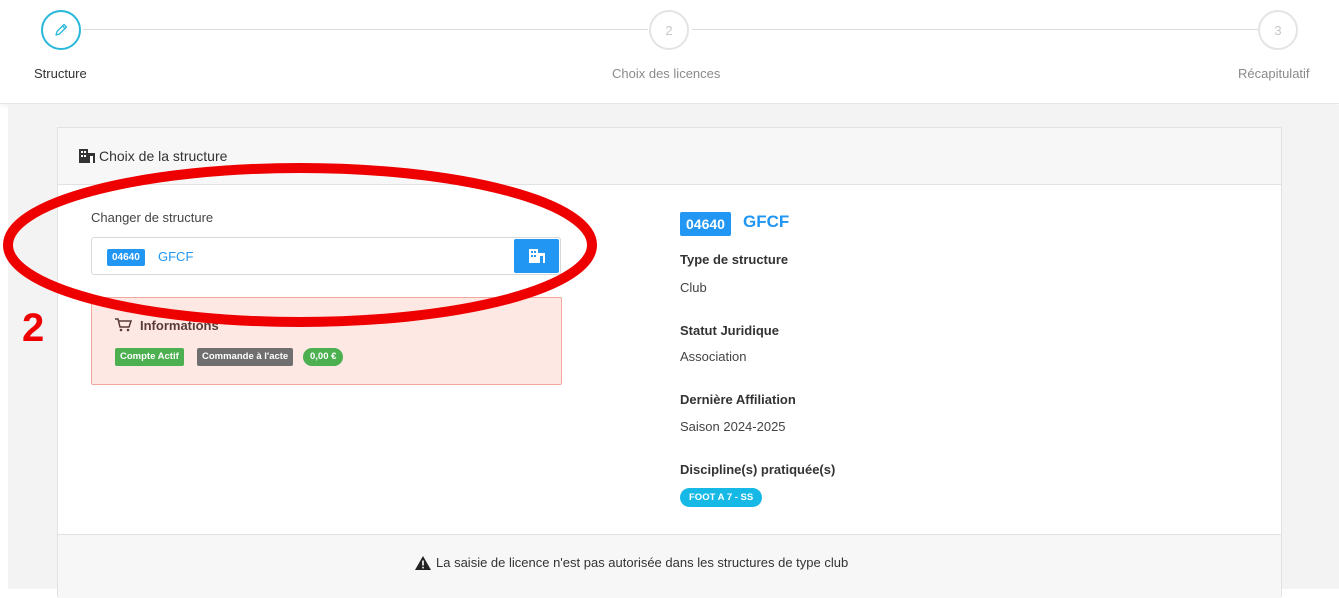 The image size is (1339, 598). I want to click on step-1-circle, so click(61, 30).